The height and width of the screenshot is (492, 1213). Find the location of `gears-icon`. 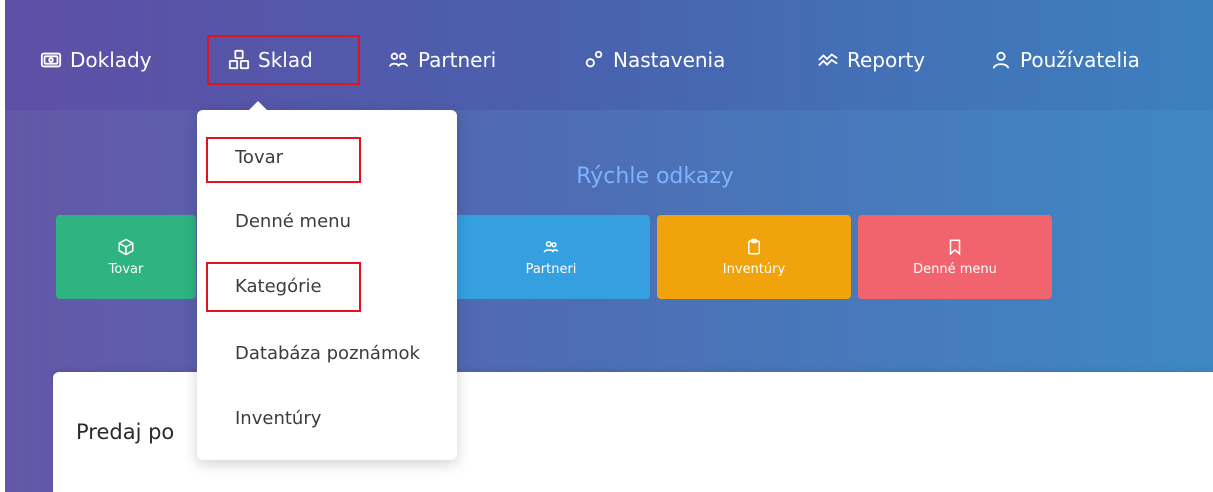

gears-icon is located at coordinates (594, 60).